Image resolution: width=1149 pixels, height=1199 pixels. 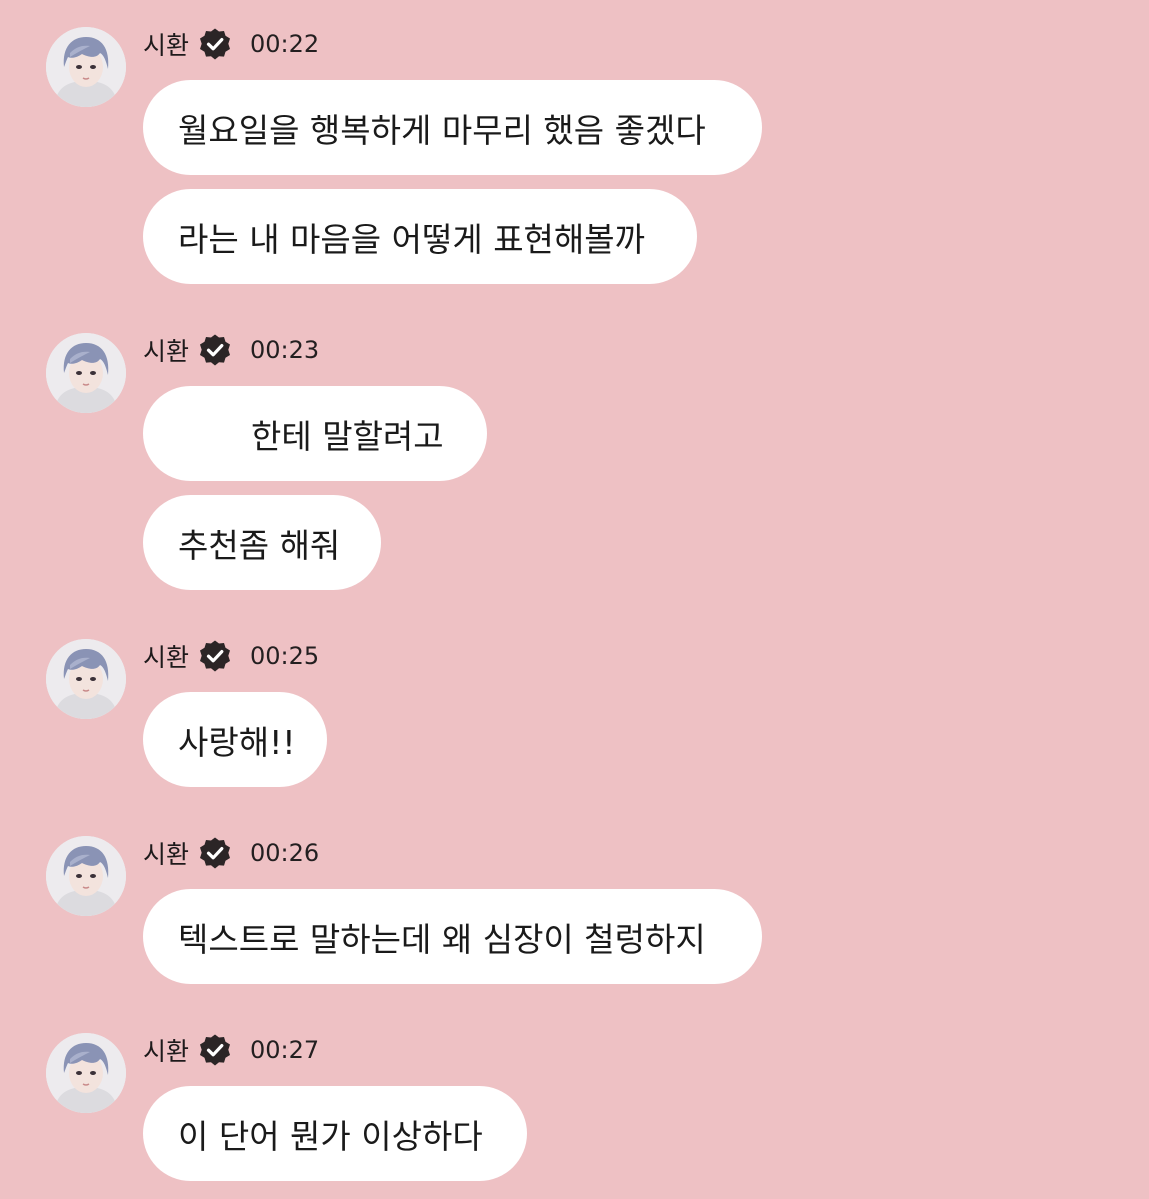 I want to click on message-text: 월요일을 행복하게 마무리 했음 좋겠다, so click(x=442, y=130).